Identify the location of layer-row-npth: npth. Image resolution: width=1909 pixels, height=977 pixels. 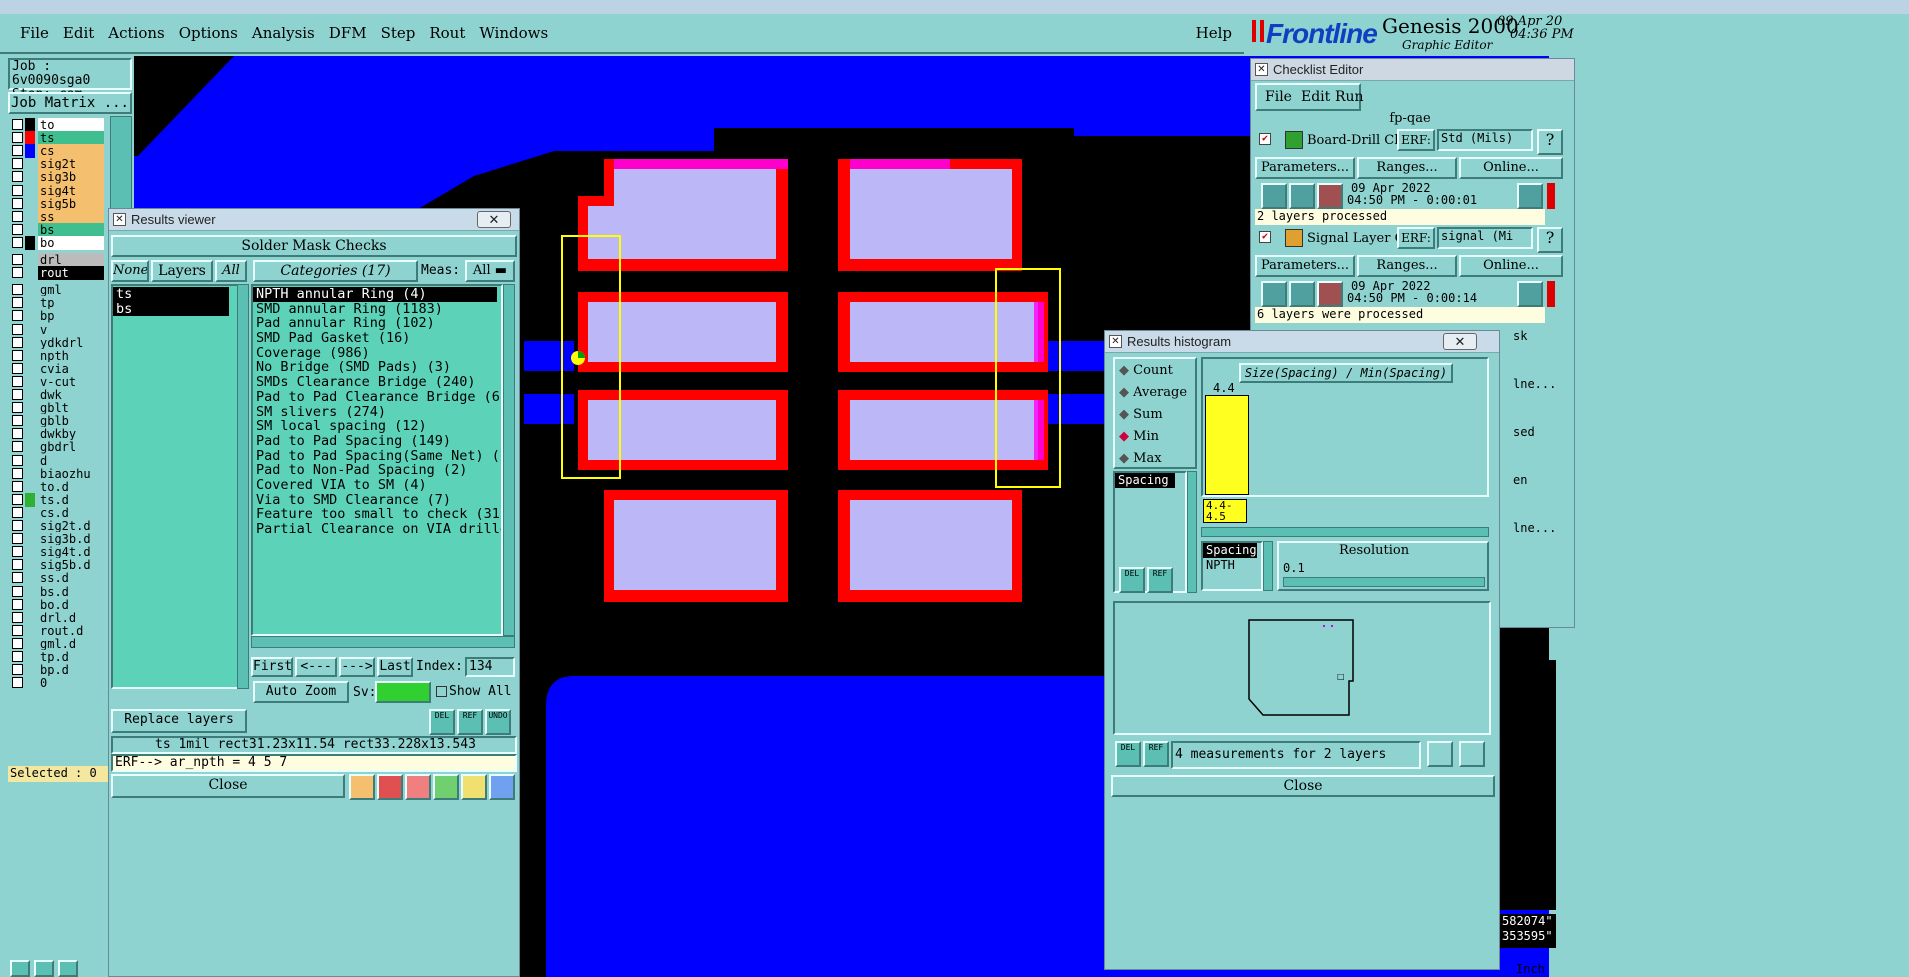
(58, 355).